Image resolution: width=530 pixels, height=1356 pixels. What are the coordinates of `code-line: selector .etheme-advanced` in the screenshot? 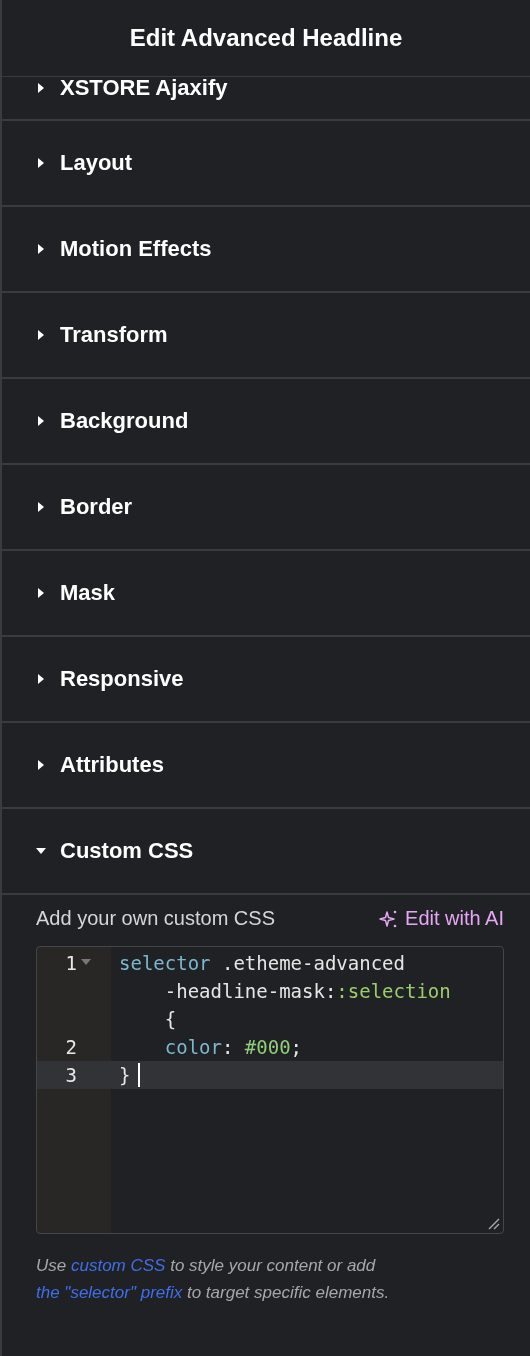 It's located at (262, 963).